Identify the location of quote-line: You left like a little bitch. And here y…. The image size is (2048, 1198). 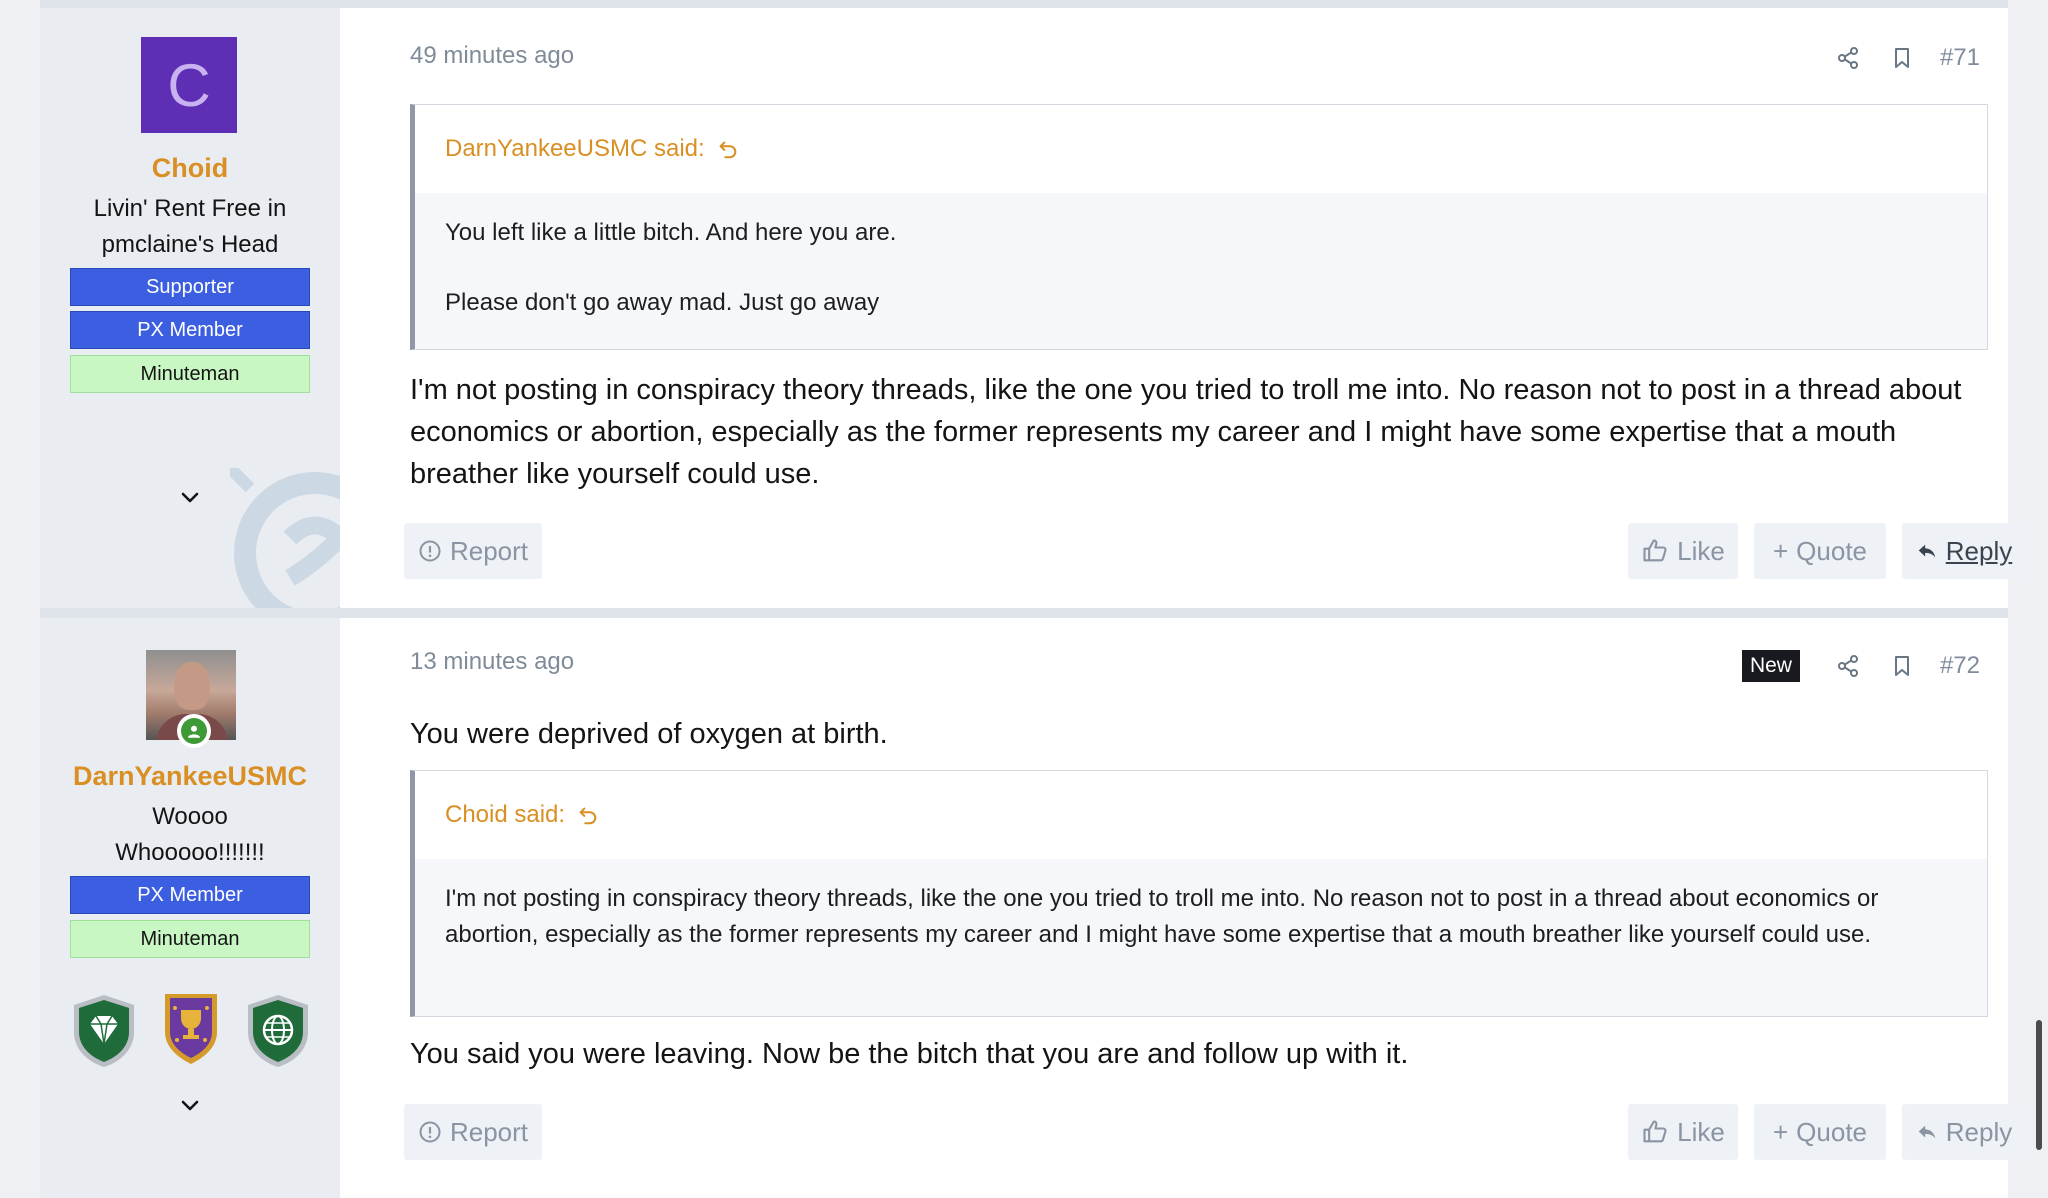
(671, 232).